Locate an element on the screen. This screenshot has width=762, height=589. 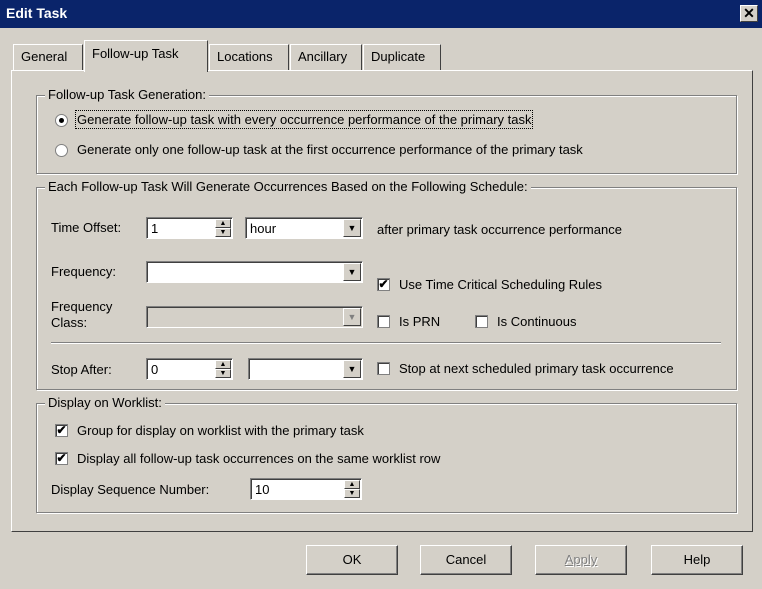
frequency-class-label-line1: Frequency is located at coordinates (82, 306).